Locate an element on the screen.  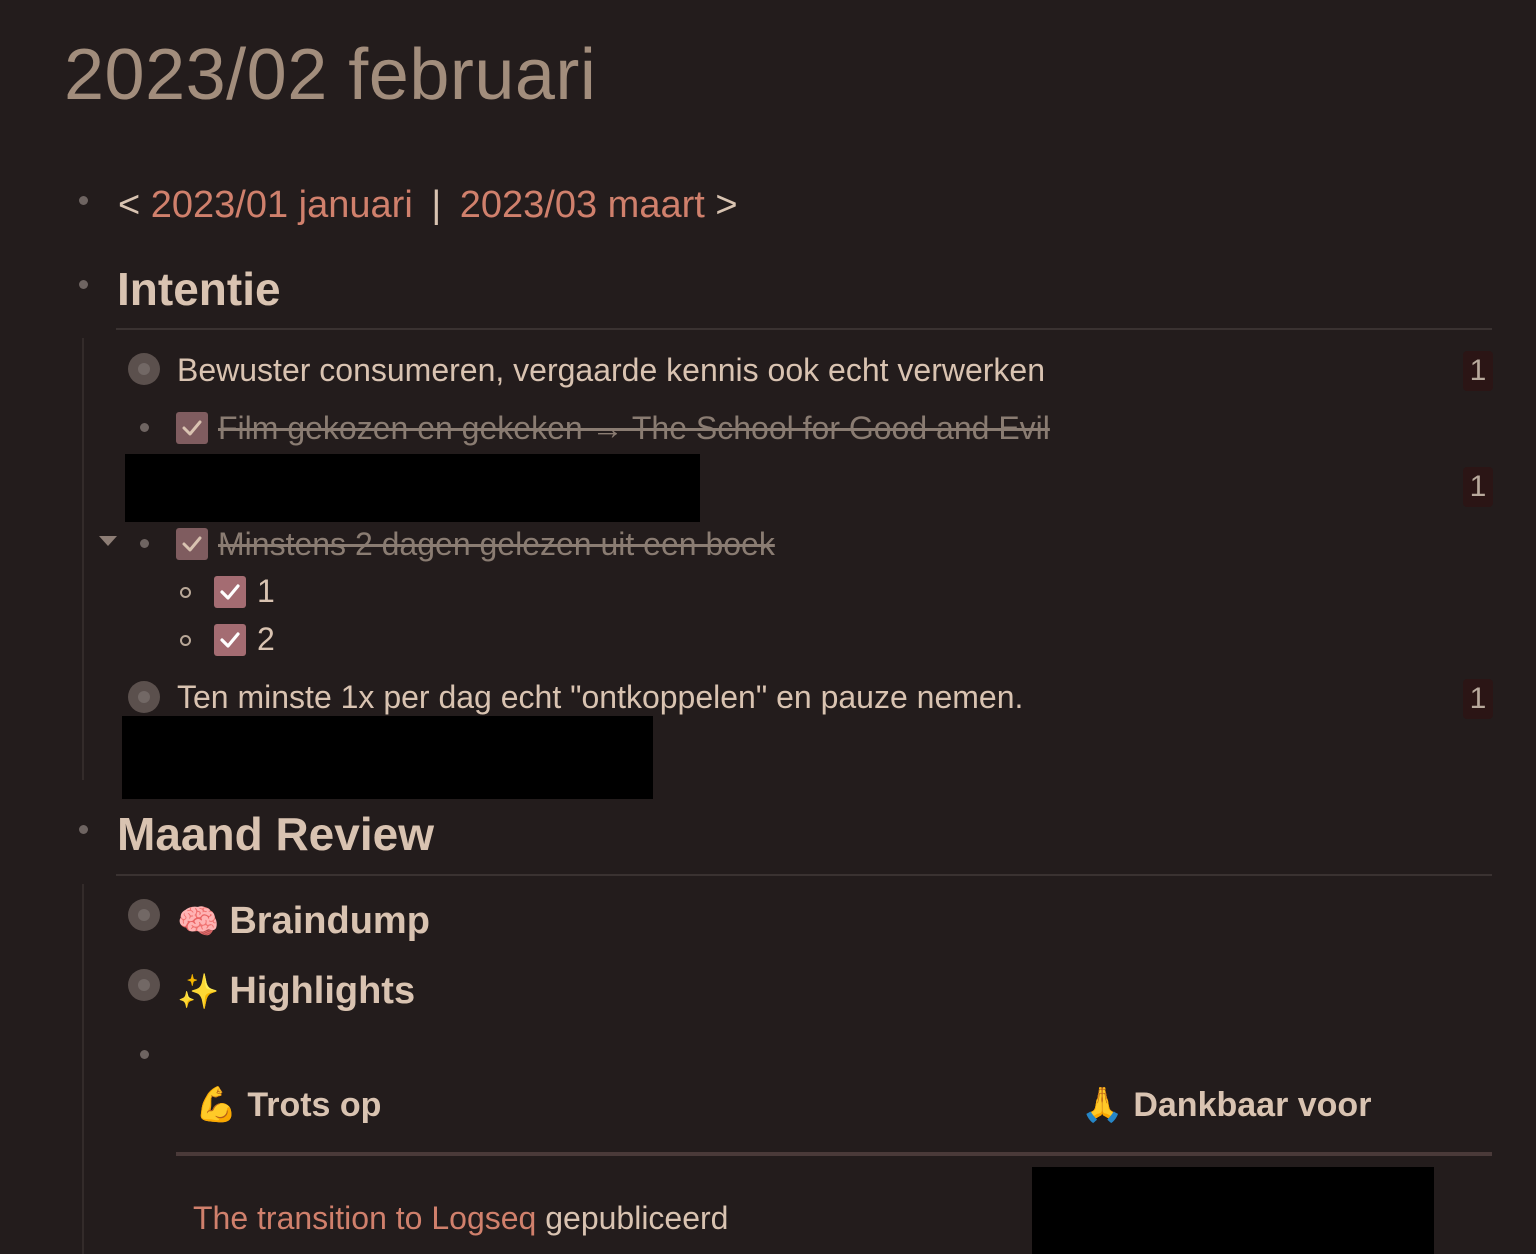
braindump-label: Braindump is located at coordinates (329, 921).